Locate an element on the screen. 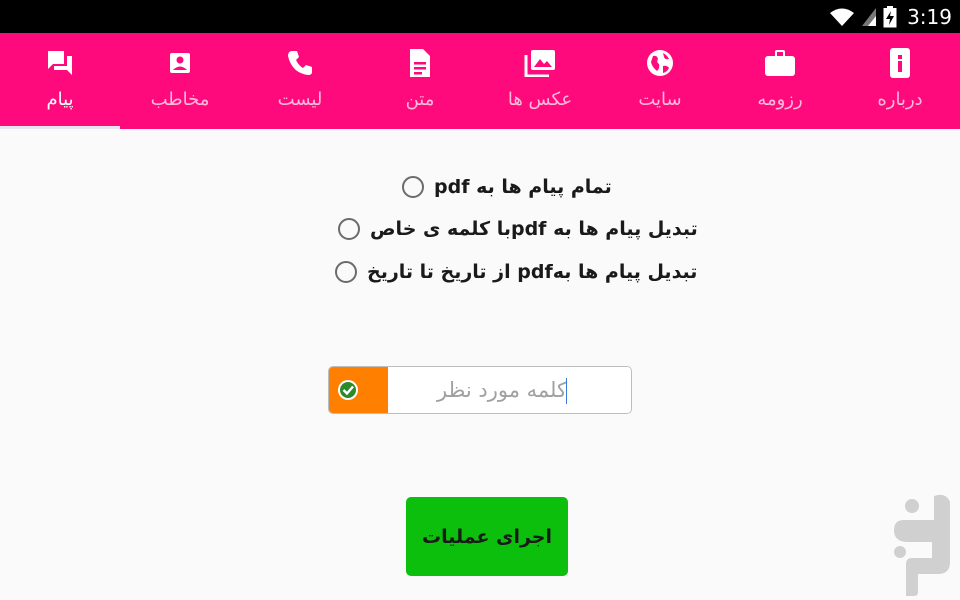 This screenshot has height=600, width=960. wifi-icon is located at coordinates (842, 17).